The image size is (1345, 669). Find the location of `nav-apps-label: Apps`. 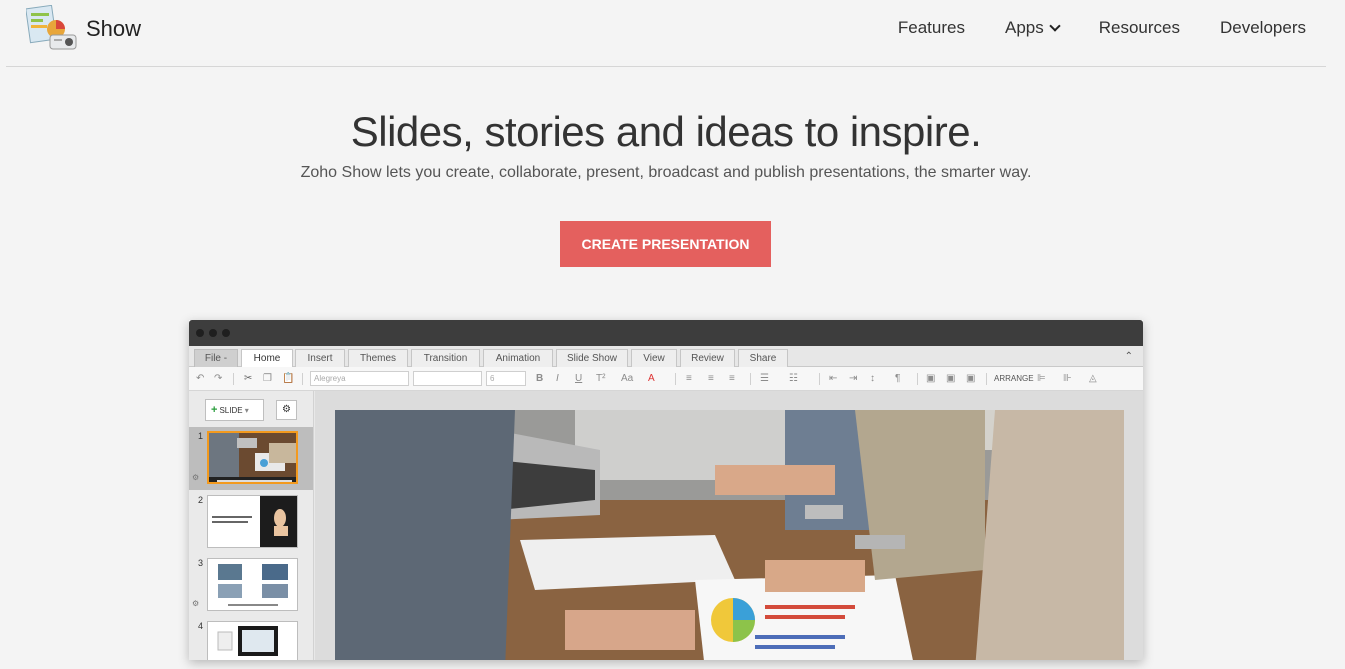

nav-apps-label: Apps is located at coordinates (1024, 27).